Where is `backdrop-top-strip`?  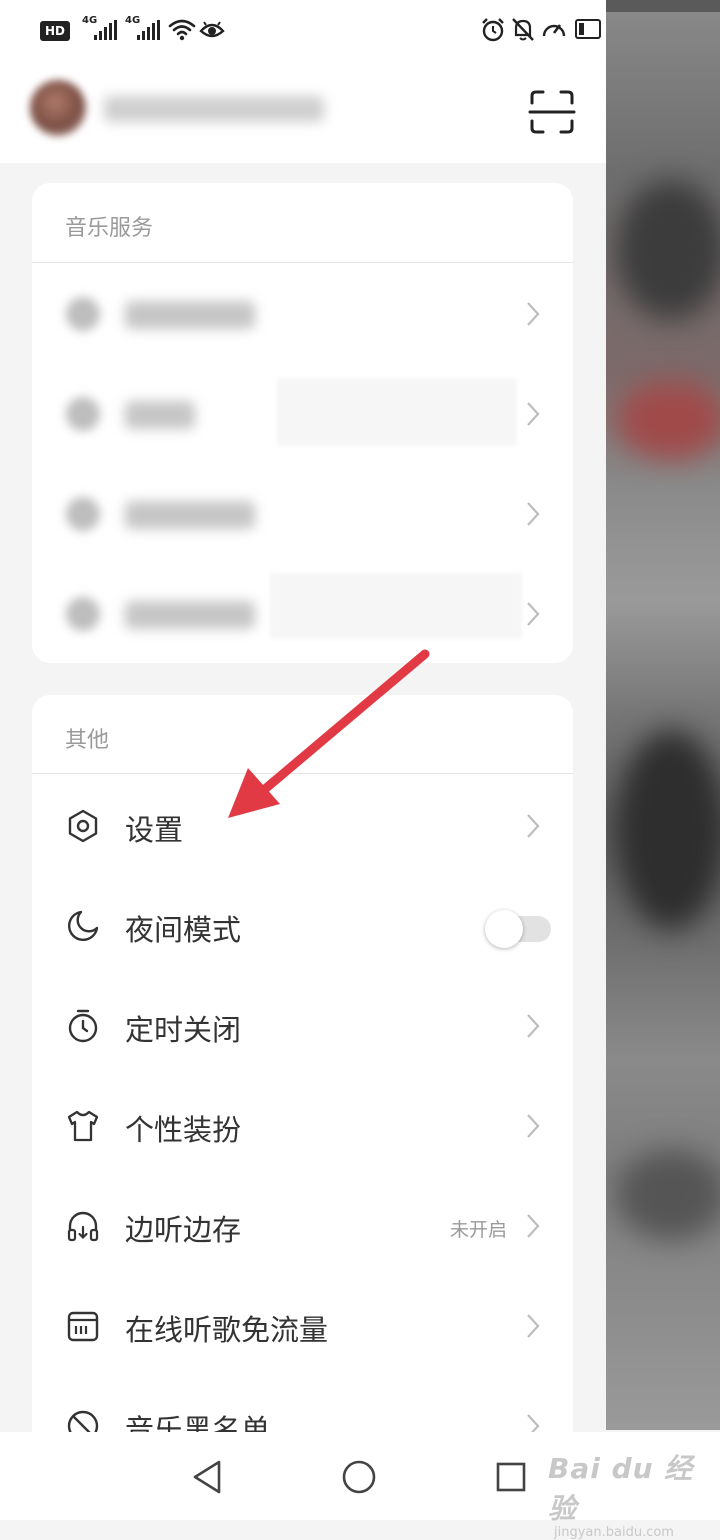 backdrop-top-strip is located at coordinates (663, 6).